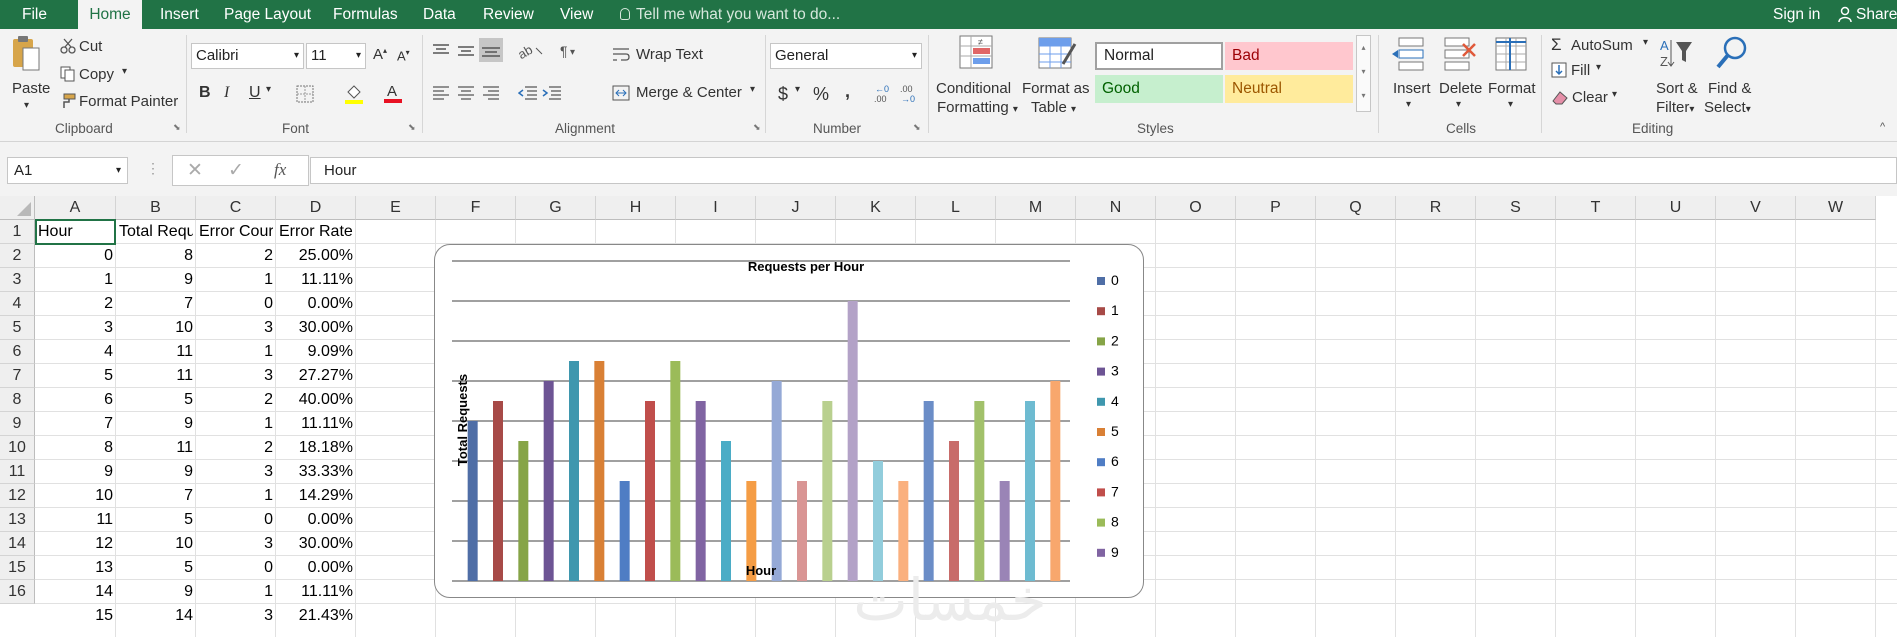 This screenshot has height=637, width=1897. What do you see at coordinates (1103, 170) in the screenshot?
I see `formula-input: Hour` at bounding box center [1103, 170].